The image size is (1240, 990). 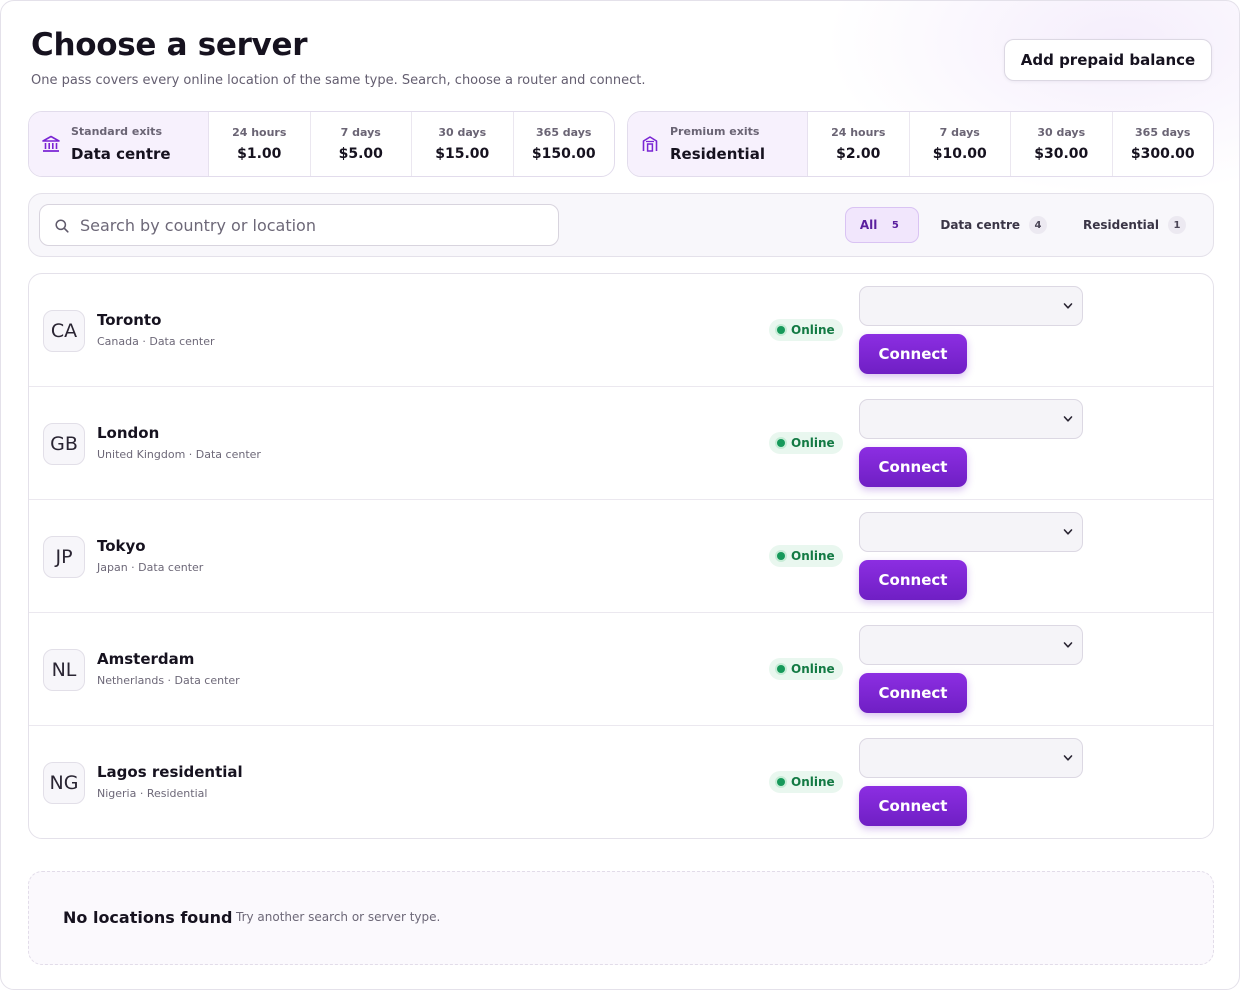 I want to click on filter-residential: Residential 1, so click(x=1134, y=225).